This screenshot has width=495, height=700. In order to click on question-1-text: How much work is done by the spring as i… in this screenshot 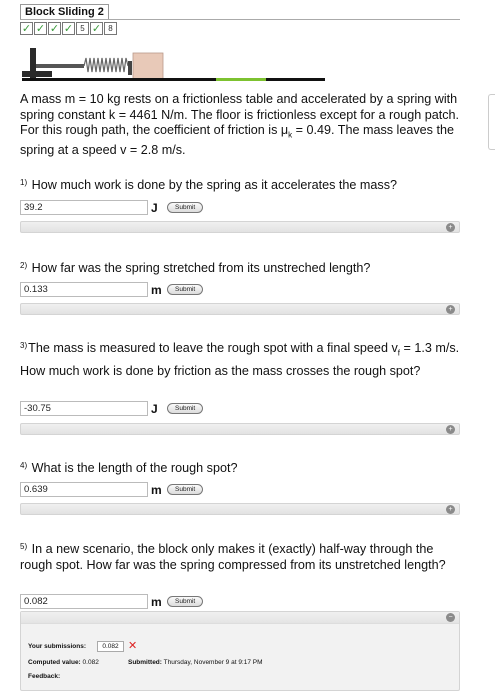, I will do `click(214, 185)`.